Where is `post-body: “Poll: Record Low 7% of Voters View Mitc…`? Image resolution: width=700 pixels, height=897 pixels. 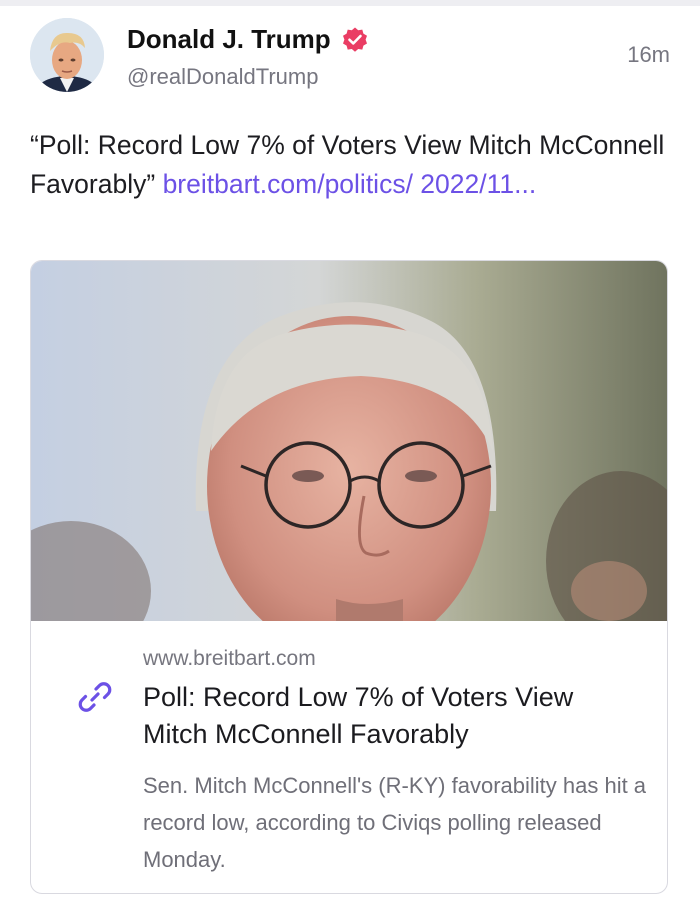
post-body: “Poll: Record Low 7% of Voters View Mitc… is located at coordinates (350, 165).